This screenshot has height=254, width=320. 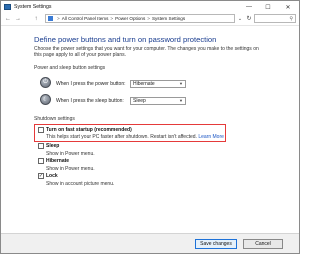 What do you see at coordinates (249, 18) in the screenshot?
I see `refresh-icon: ↻` at bounding box center [249, 18].